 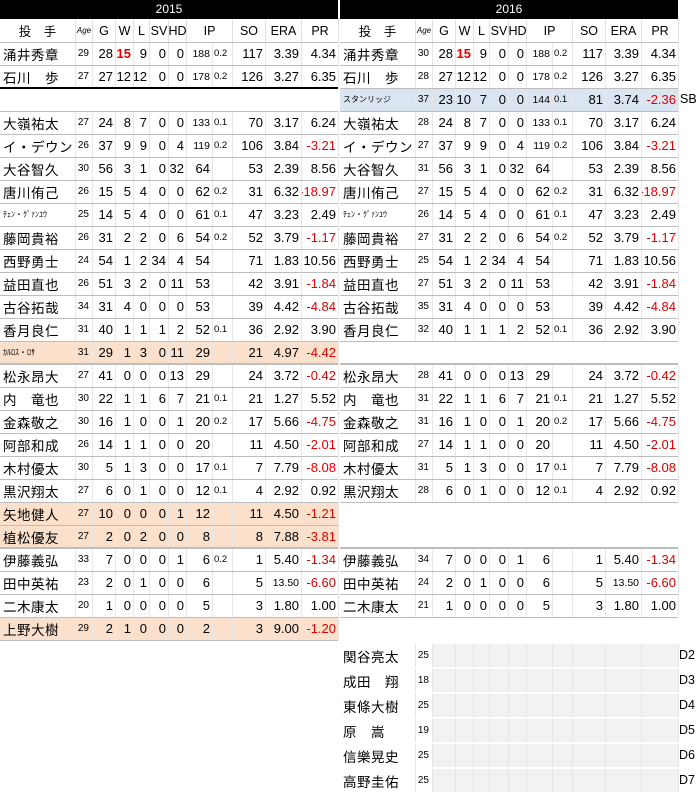 I want to click on stat-l: 4, so click(x=482, y=191).